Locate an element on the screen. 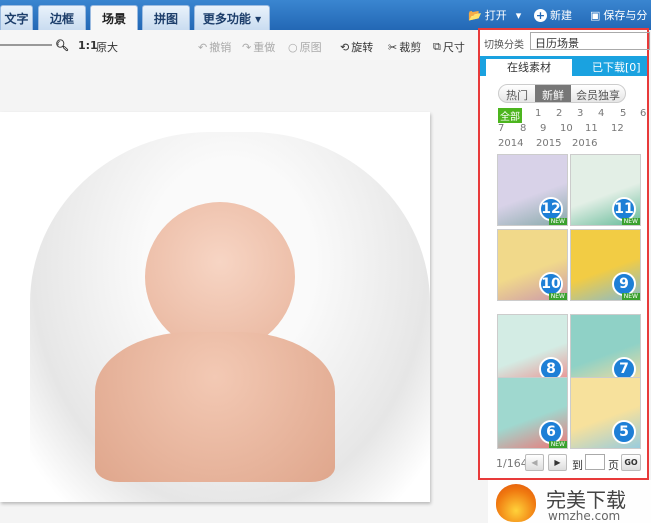 The image size is (651, 523). crop-button: ✂ 裁剪 is located at coordinates (404, 47).